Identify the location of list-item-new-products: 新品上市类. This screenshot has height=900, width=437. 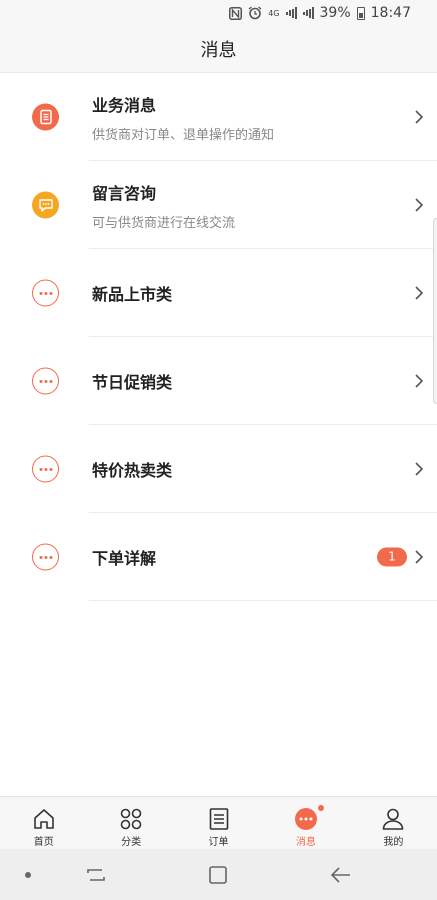
(218, 293).